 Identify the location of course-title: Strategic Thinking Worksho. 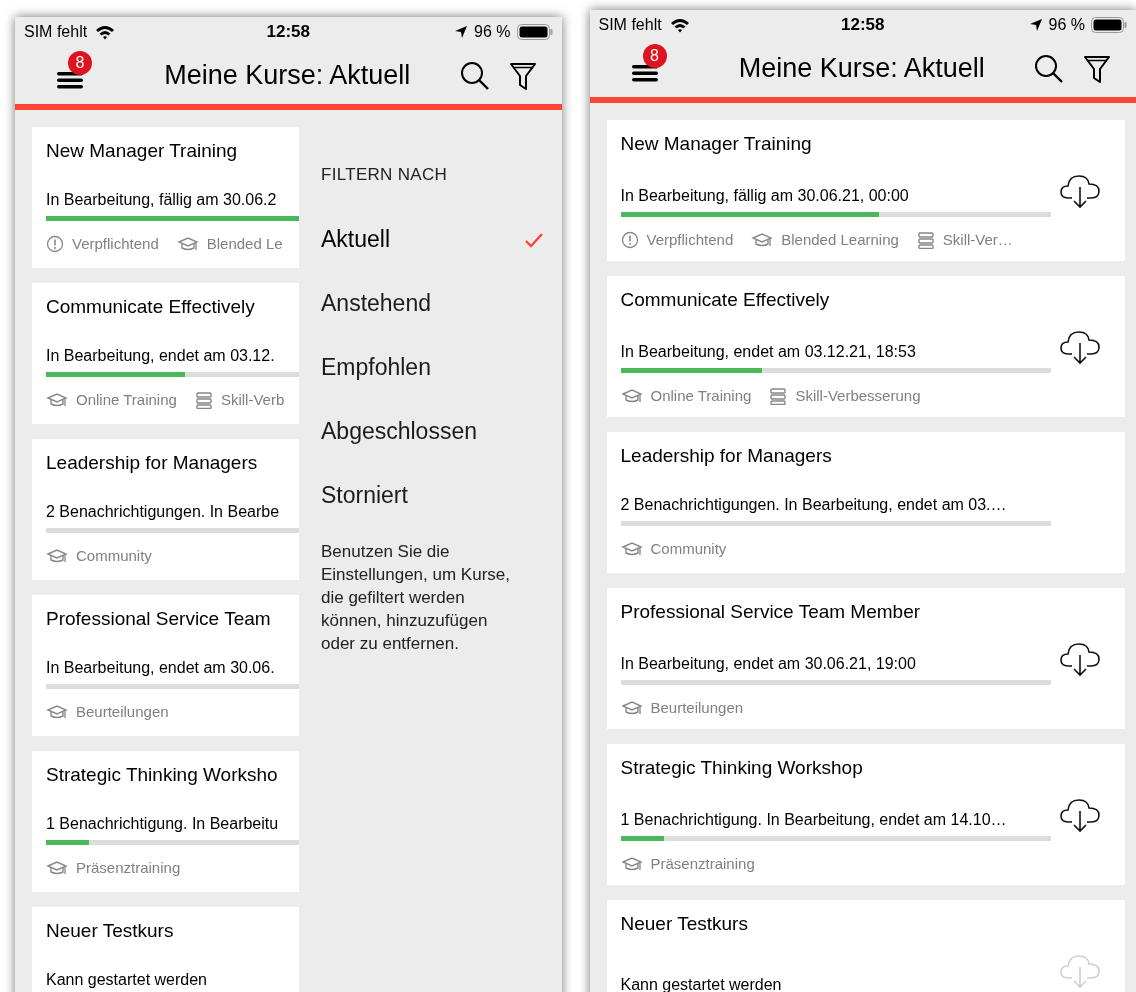
(162, 775).